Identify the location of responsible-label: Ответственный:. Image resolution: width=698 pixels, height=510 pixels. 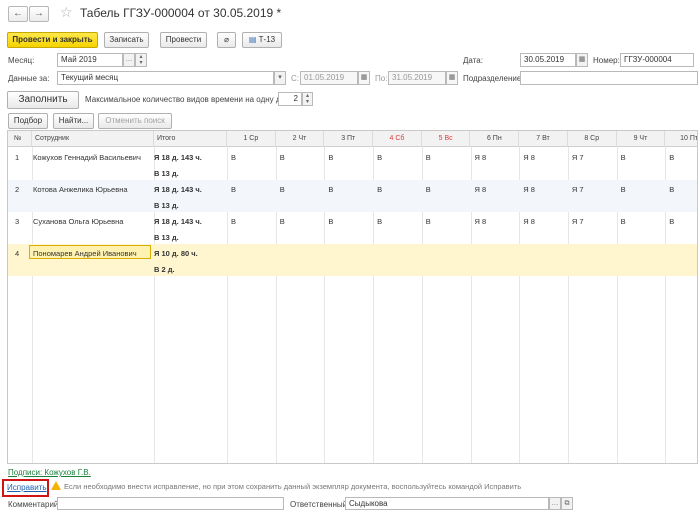
(320, 504).